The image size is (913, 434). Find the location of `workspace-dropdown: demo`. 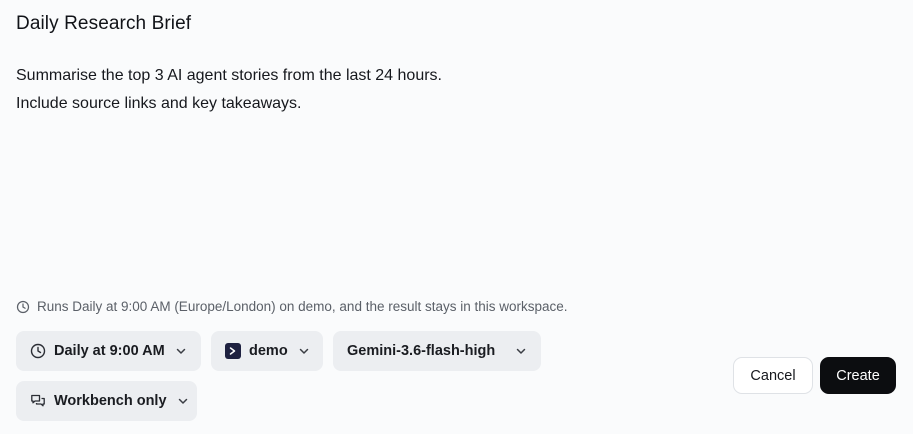

workspace-dropdown: demo is located at coordinates (267, 351).